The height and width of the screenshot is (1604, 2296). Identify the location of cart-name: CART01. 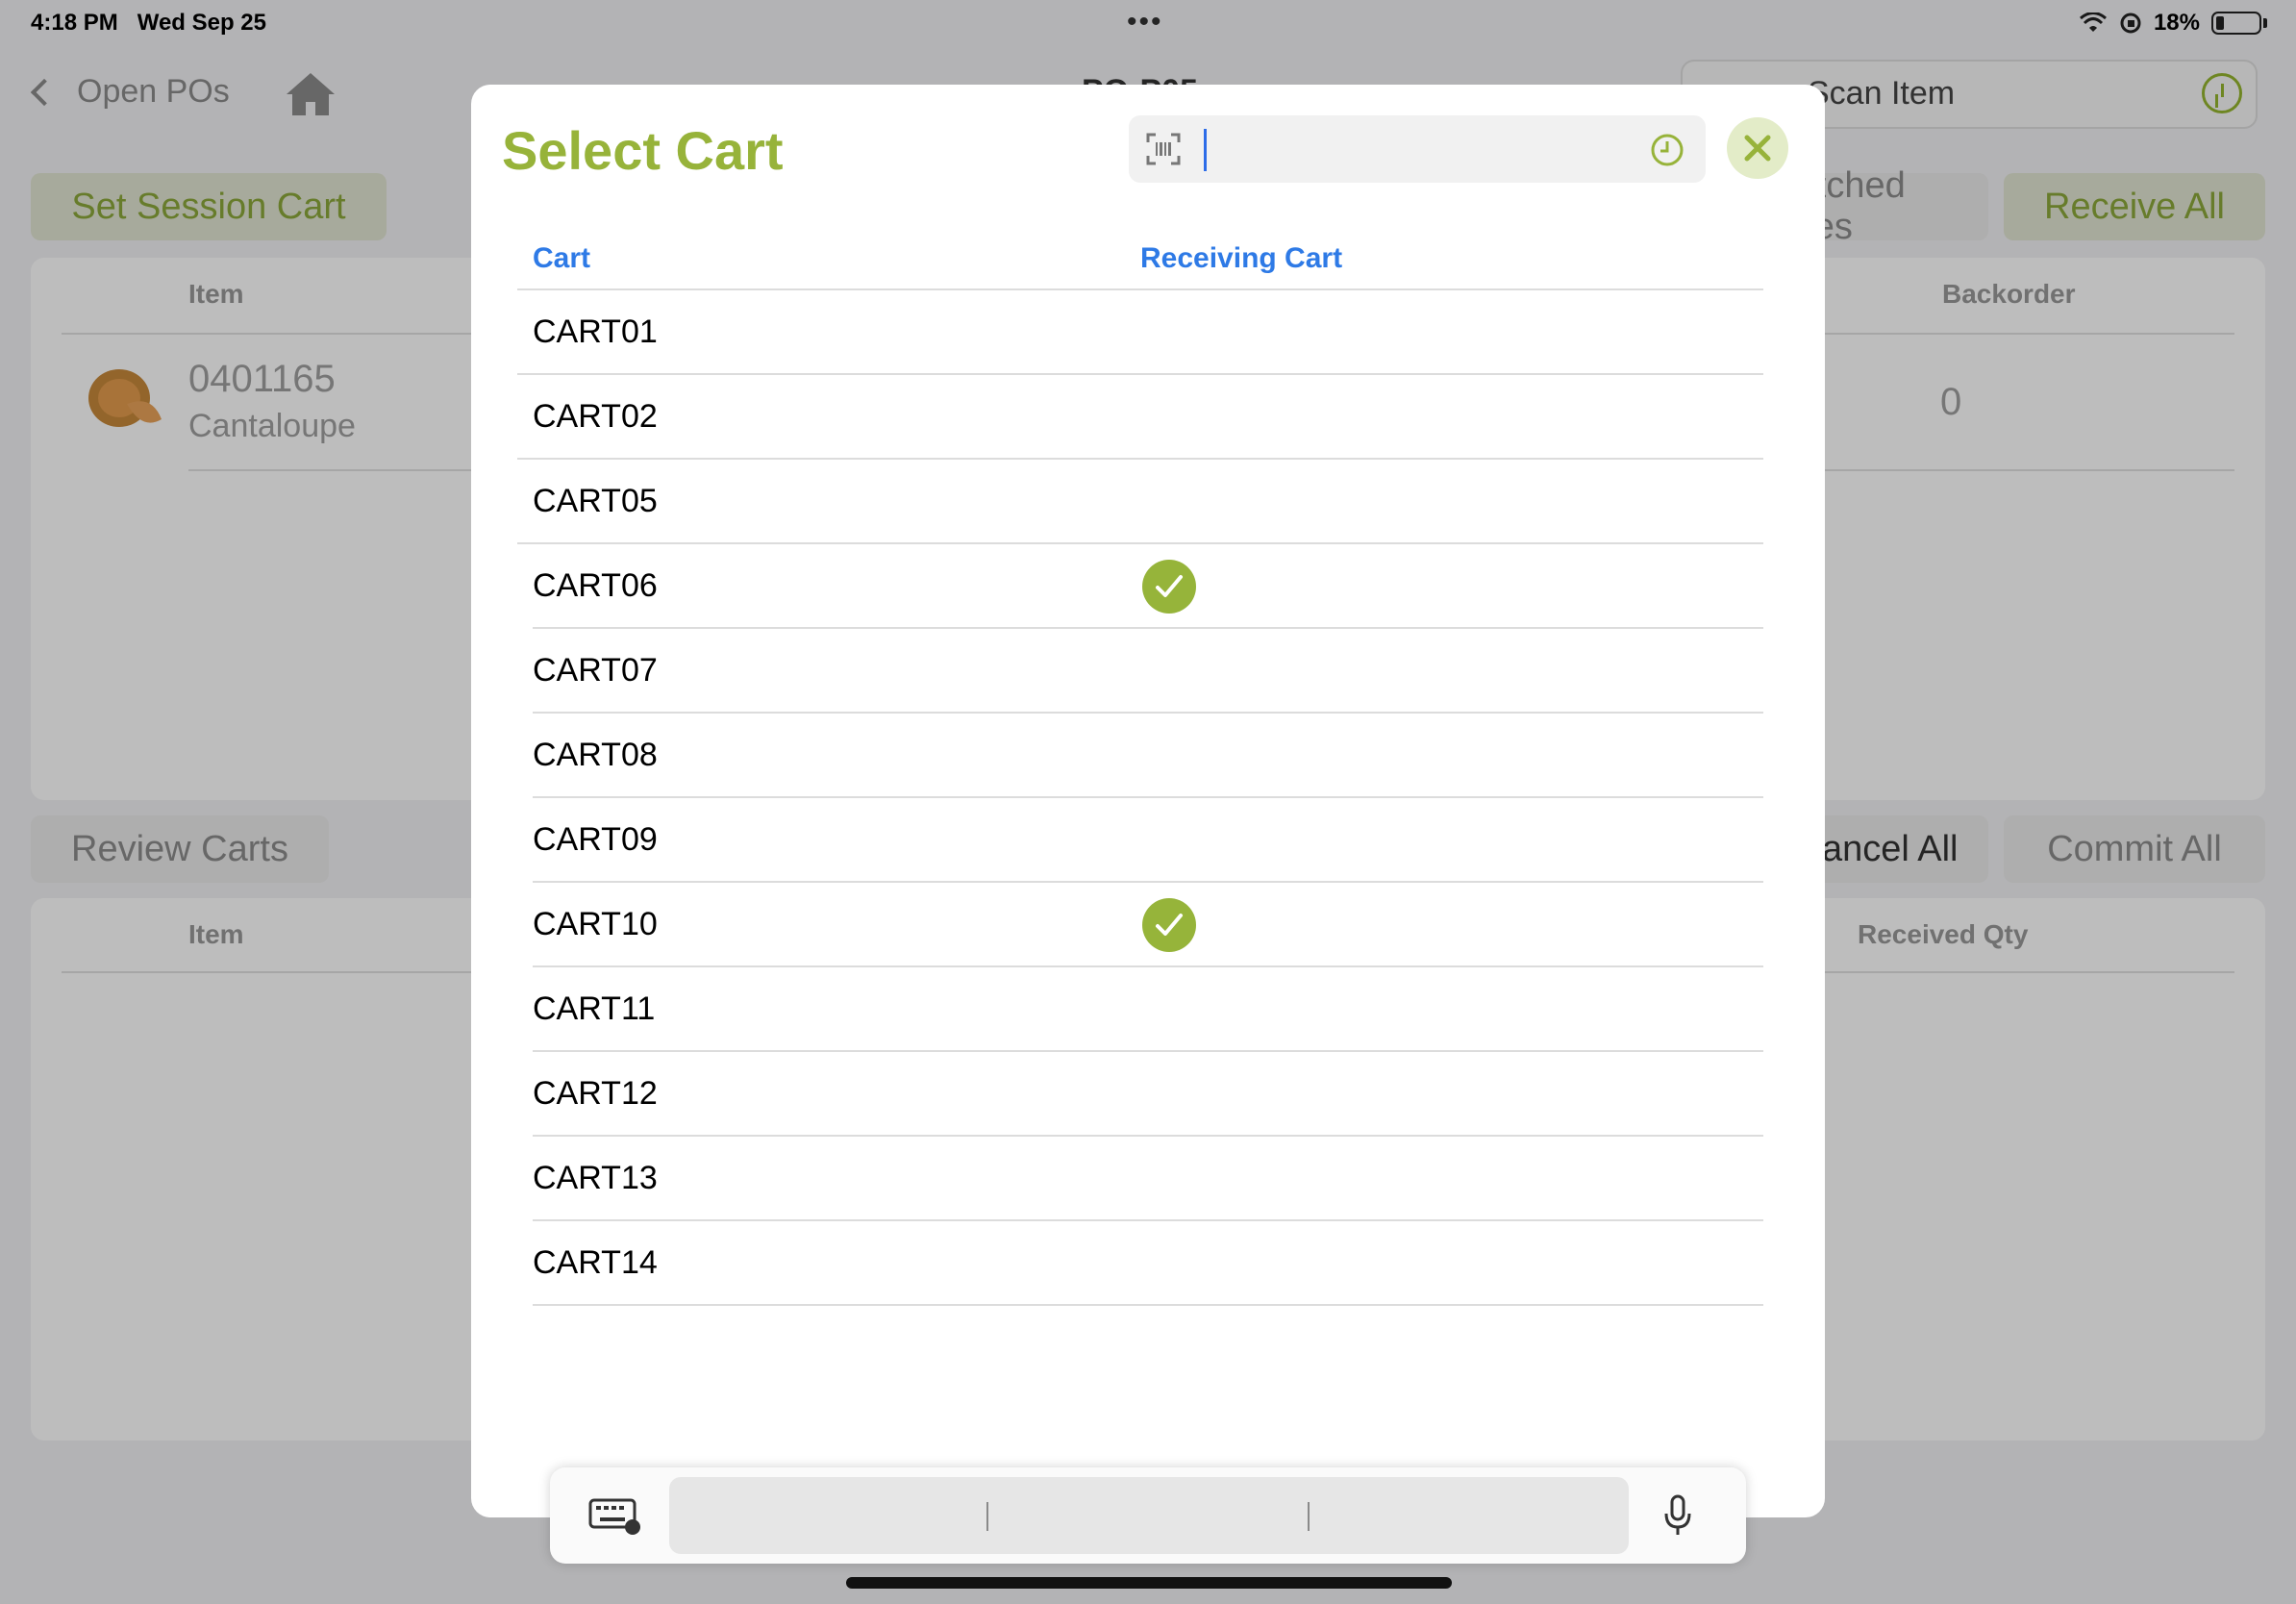
(595, 331).